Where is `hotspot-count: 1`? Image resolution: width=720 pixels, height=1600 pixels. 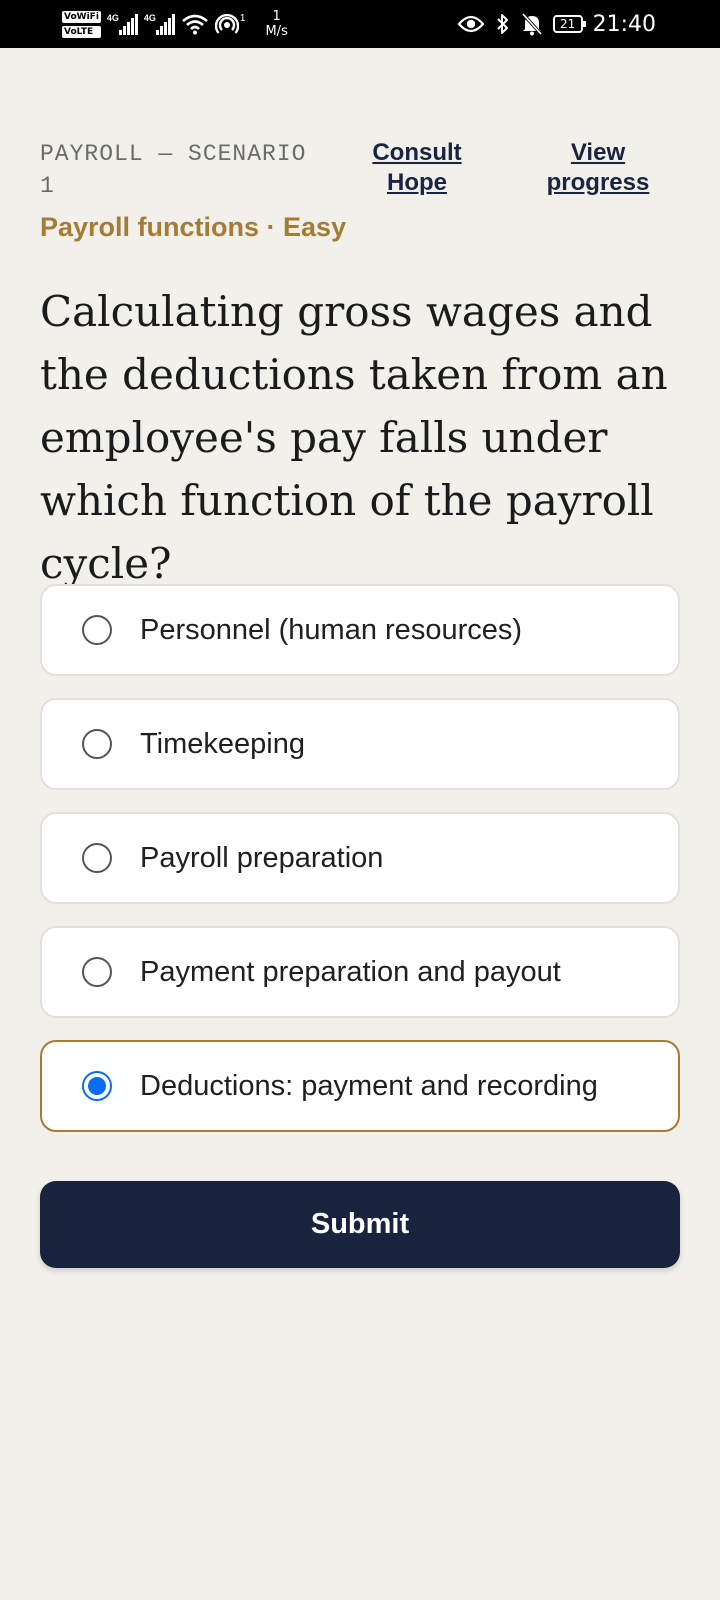 hotspot-count: 1 is located at coordinates (242, 18).